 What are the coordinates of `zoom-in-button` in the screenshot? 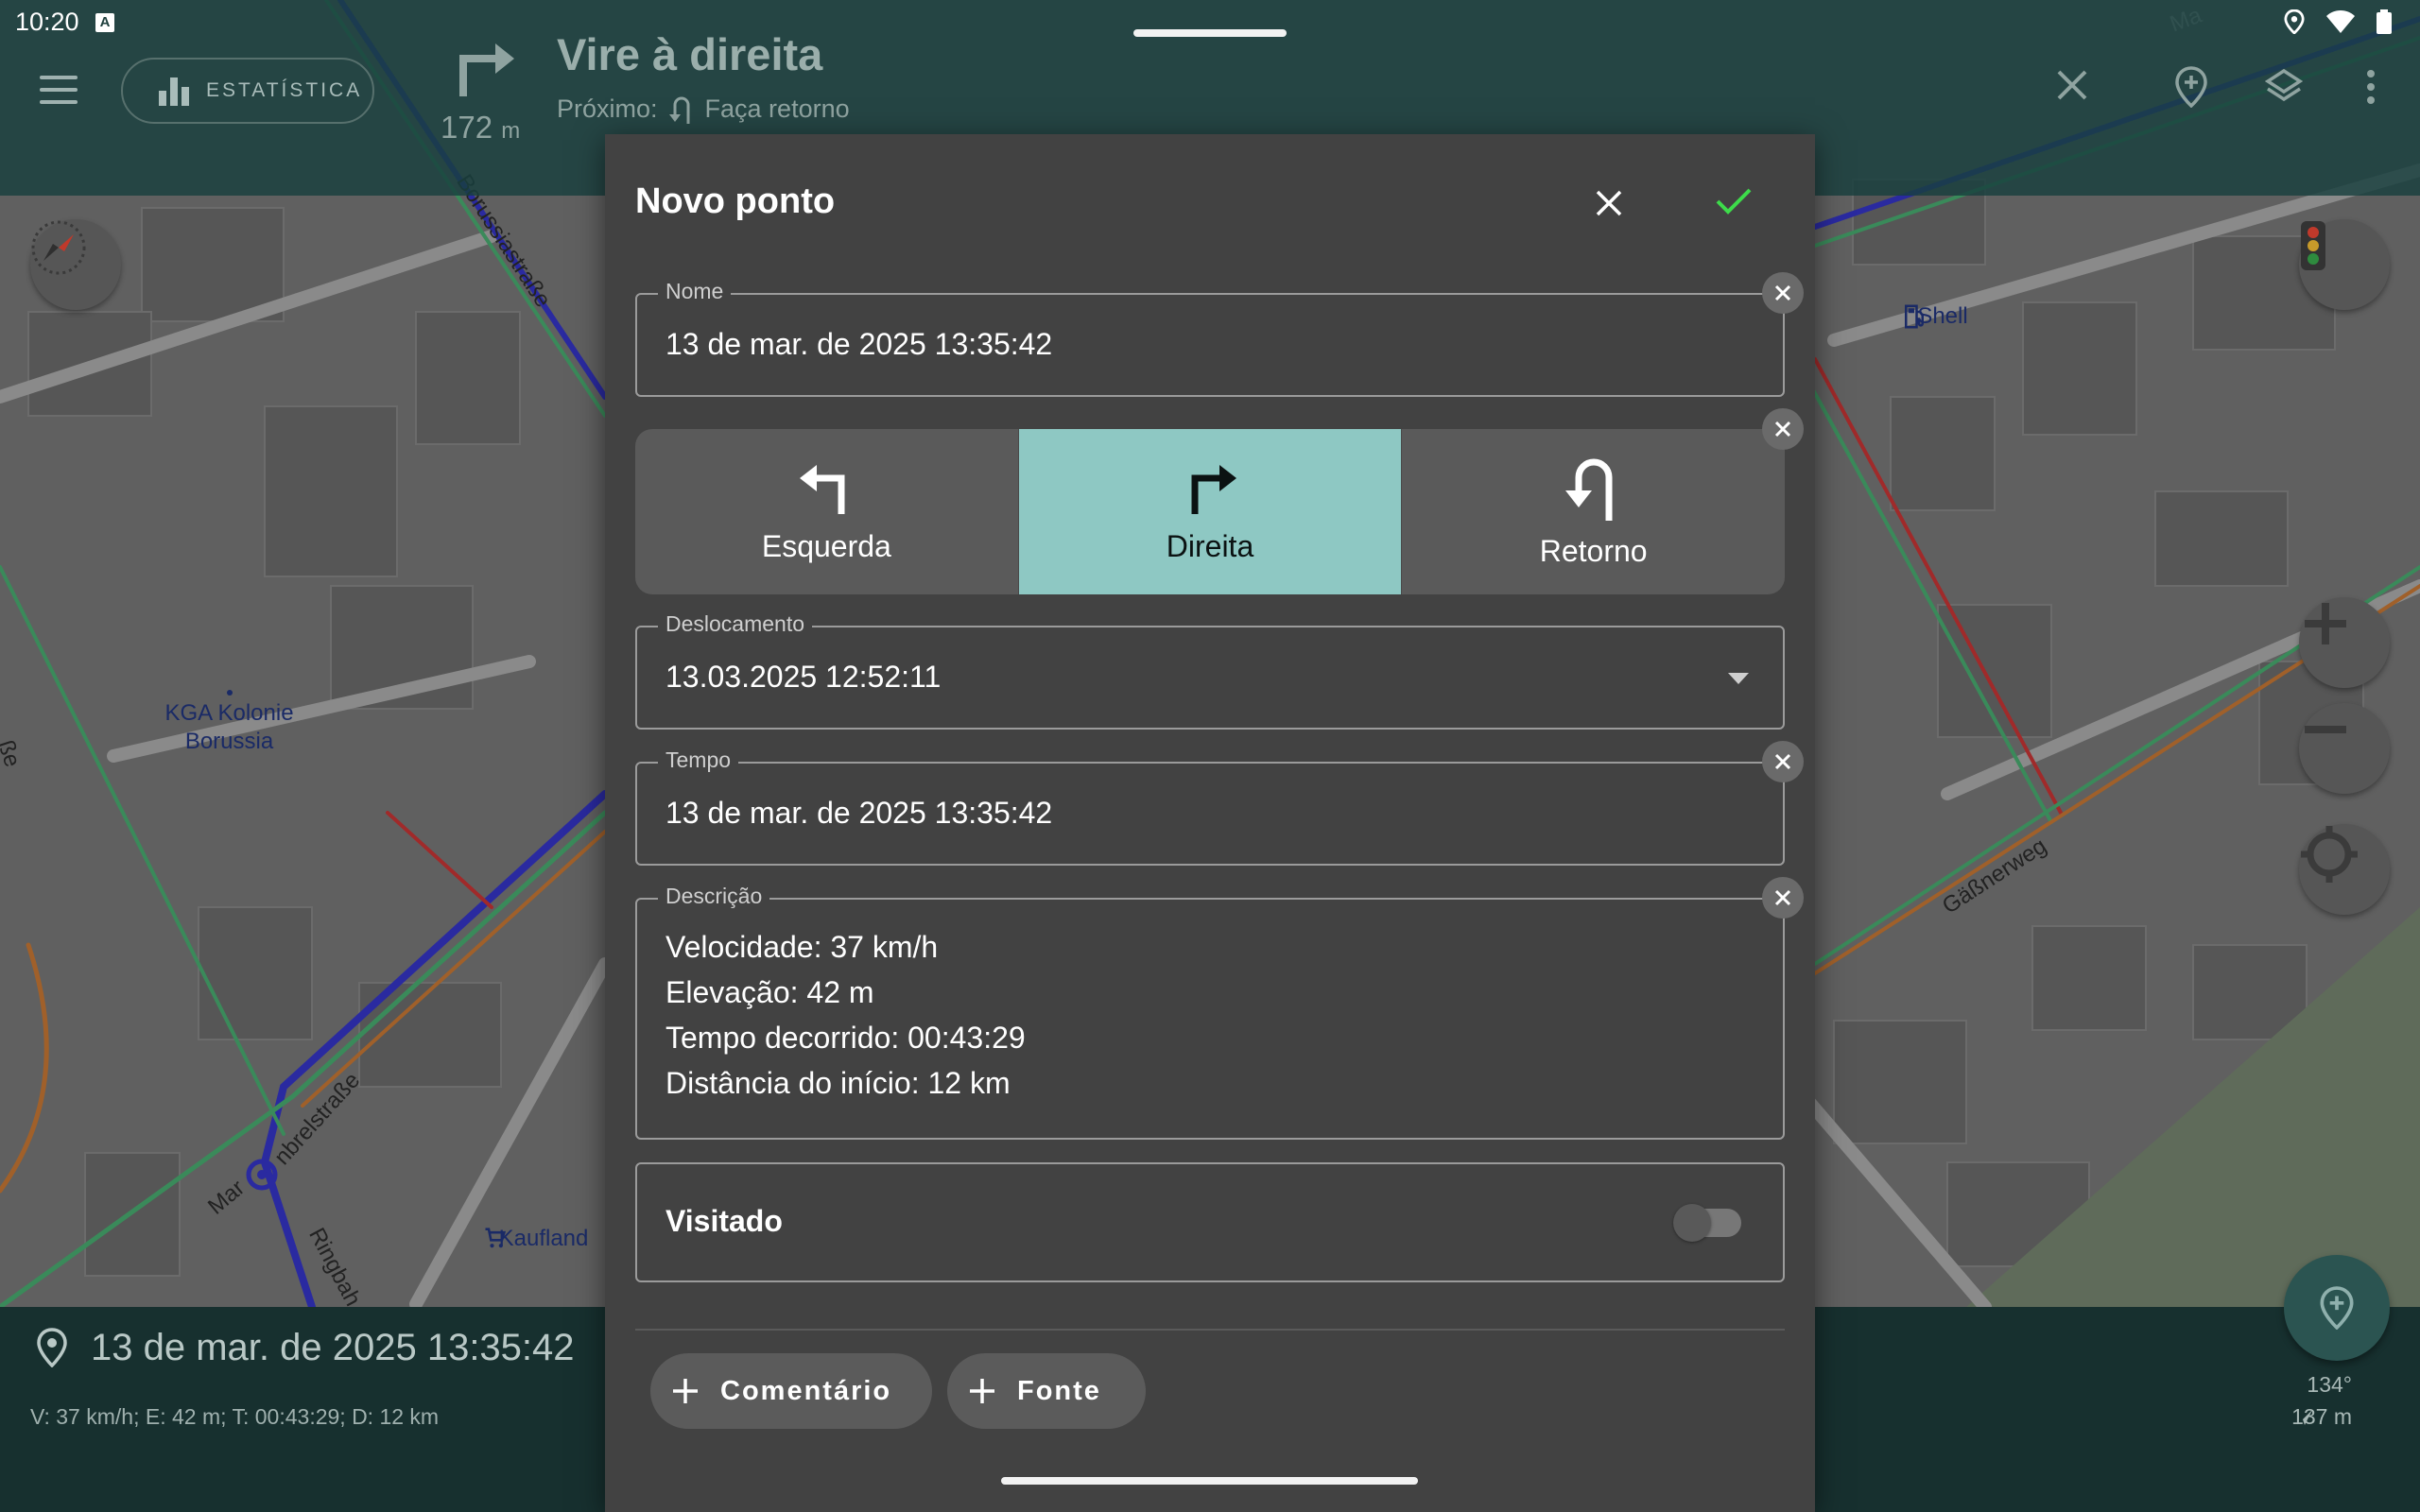 It's located at (2345, 642).